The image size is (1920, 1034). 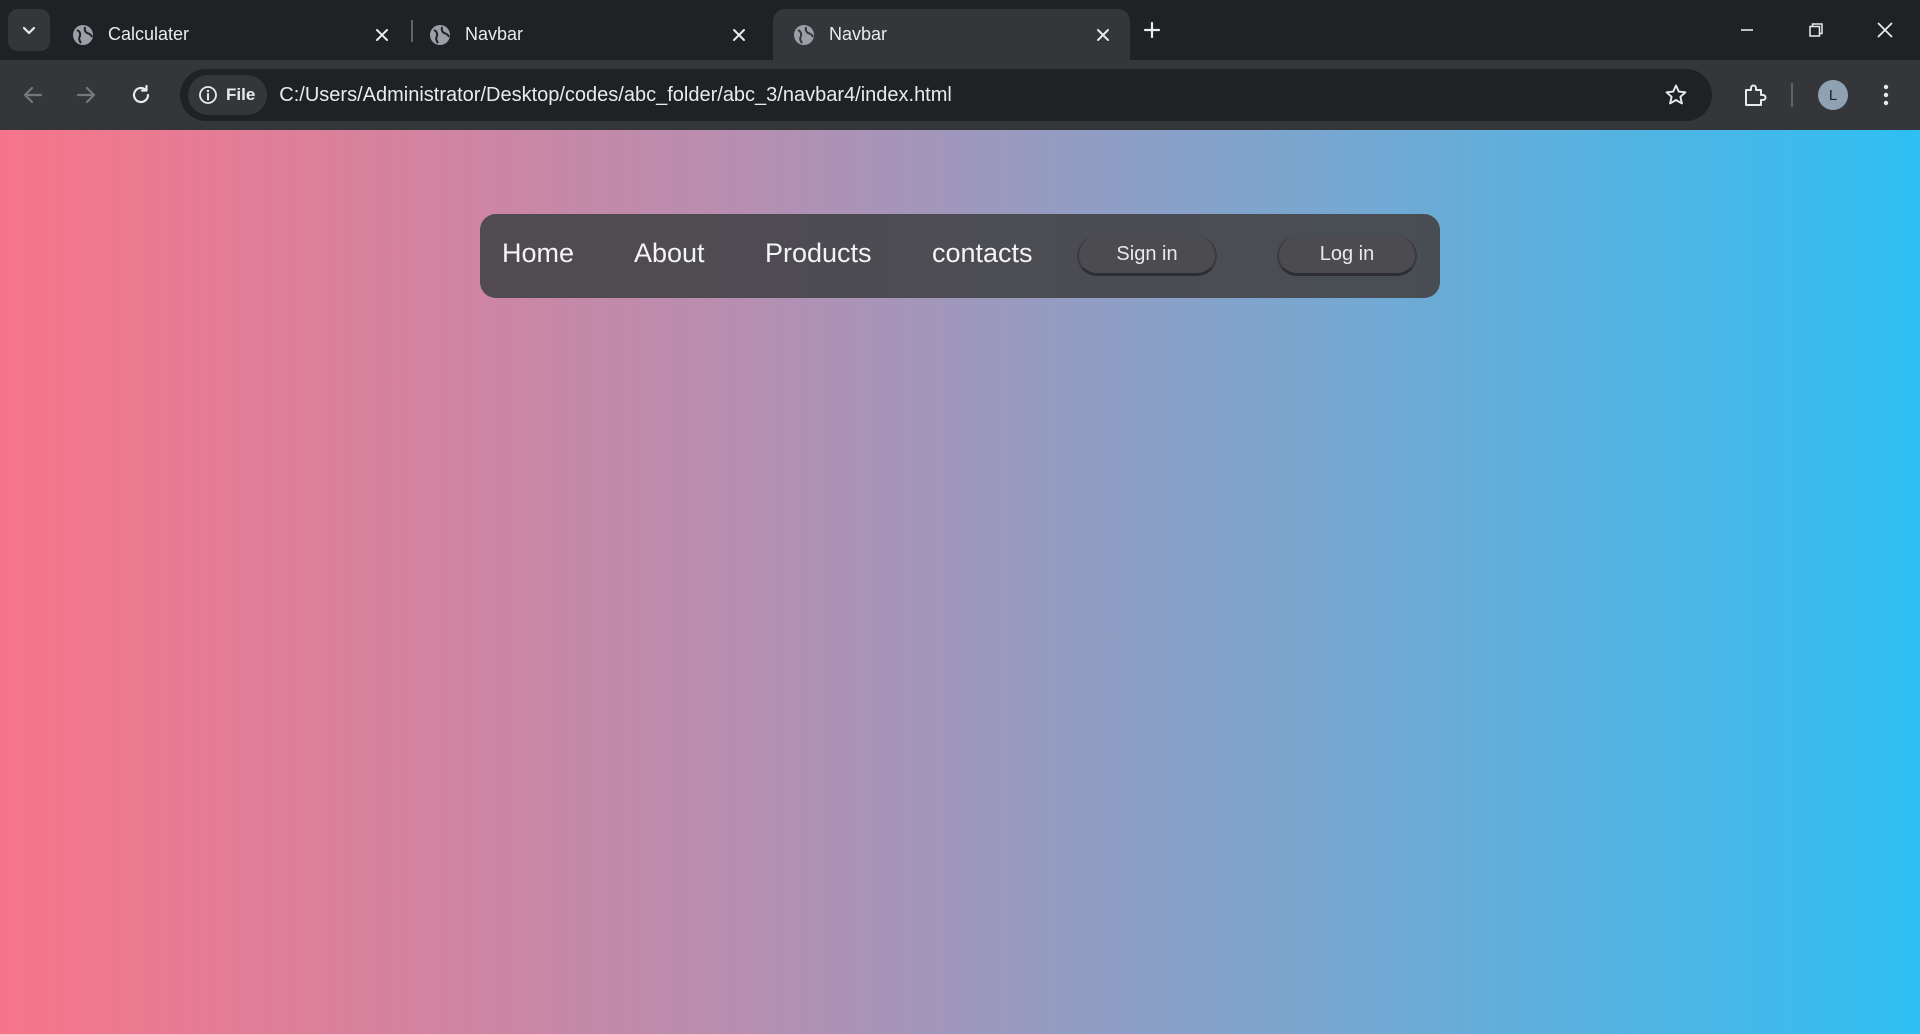 I want to click on chevron-down-icon, so click(x=29, y=30).